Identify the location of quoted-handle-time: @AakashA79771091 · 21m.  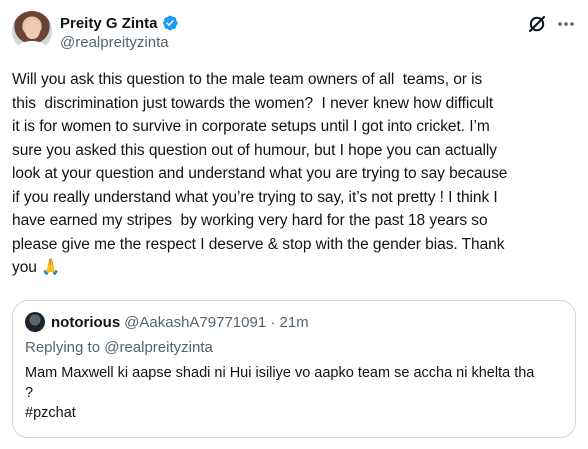
(216, 322).